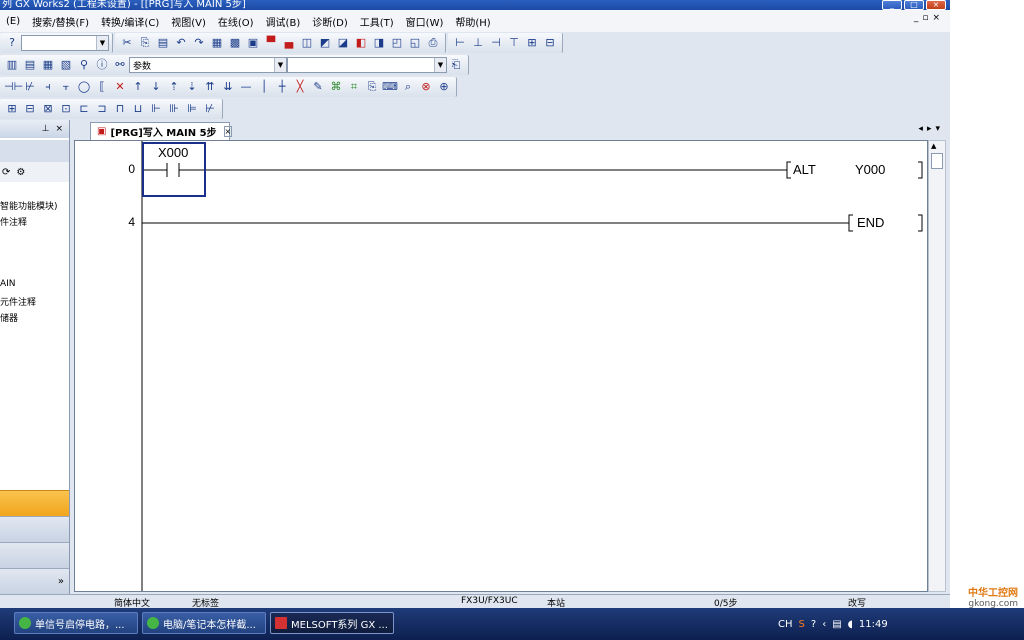 The height and width of the screenshot is (640, 1024). I want to click on network-icon: ▤, so click(836, 624).